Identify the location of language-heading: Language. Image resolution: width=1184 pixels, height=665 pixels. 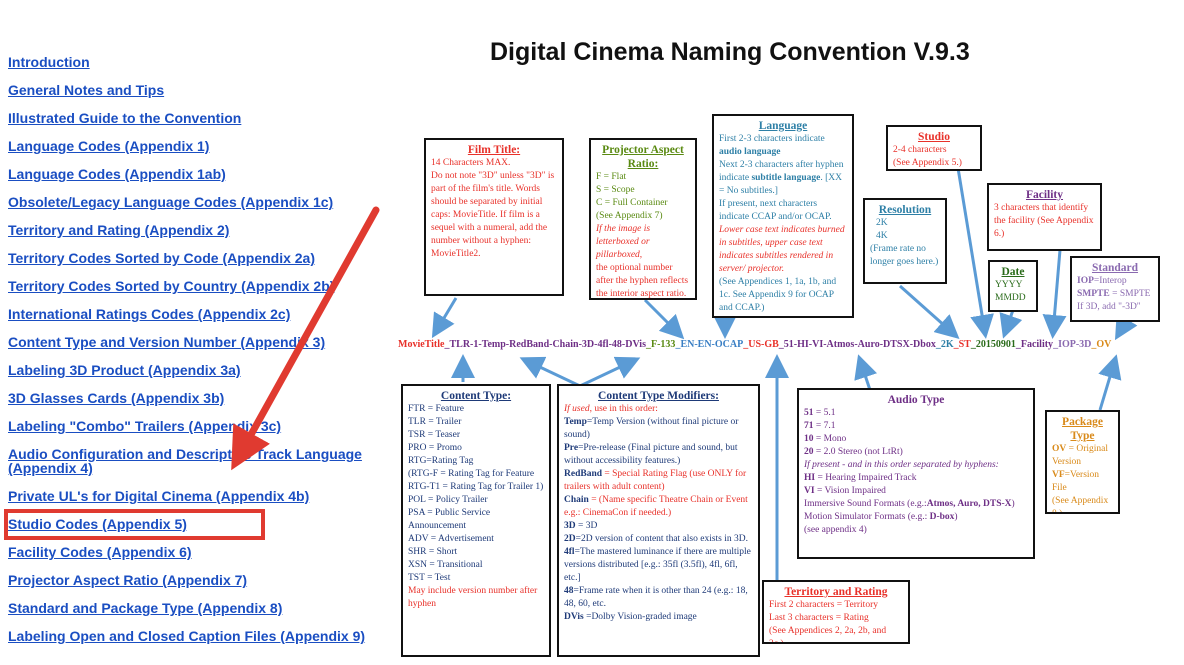
(783, 126).